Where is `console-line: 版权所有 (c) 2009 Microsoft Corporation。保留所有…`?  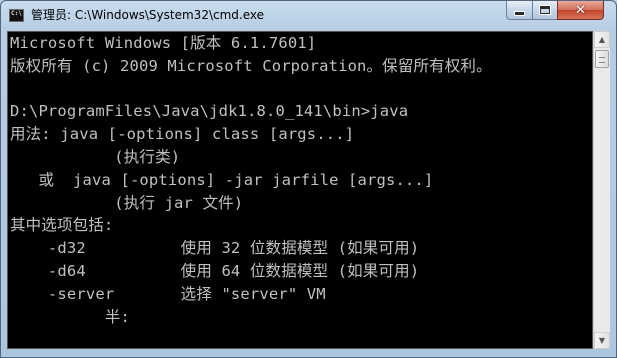 console-line: 版权所有 (c) 2009 Microsoft Corporation。保留所有… is located at coordinates (251, 65).